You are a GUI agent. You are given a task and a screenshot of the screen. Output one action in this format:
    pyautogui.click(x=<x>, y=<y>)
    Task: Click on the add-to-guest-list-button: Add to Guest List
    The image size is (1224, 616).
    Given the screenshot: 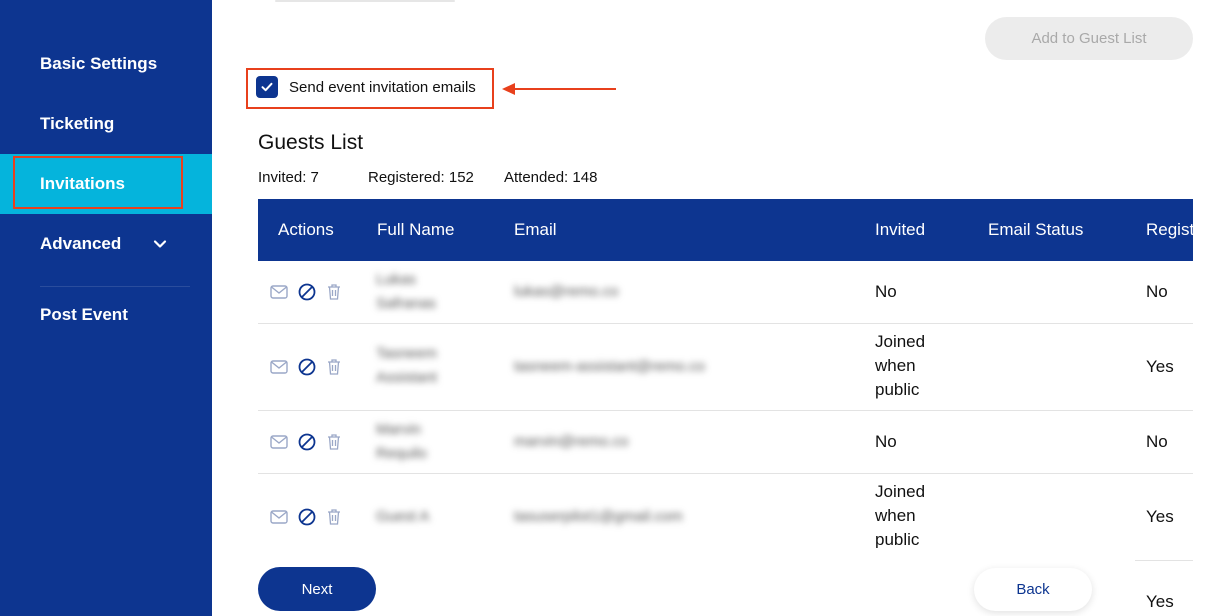 What is the action you would take?
    pyautogui.click(x=1089, y=38)
    